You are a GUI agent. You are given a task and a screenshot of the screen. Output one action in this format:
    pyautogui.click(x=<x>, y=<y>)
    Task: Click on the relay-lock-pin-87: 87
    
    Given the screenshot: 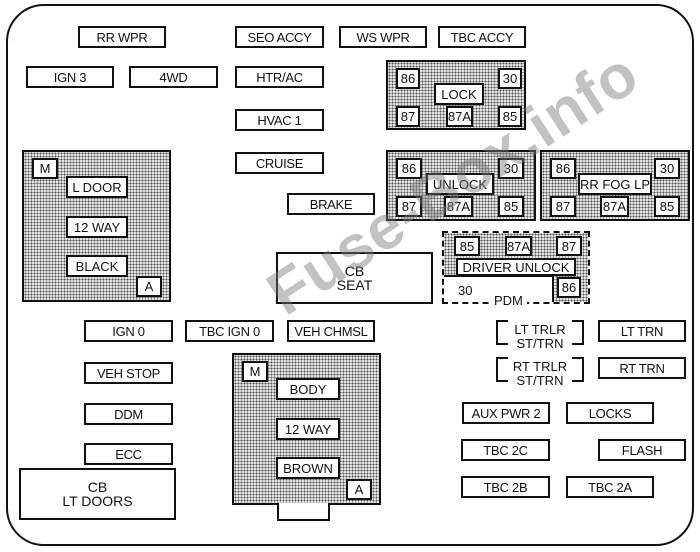 What is the action you would take?
    pyautogui.click(x=408, y=116)
    